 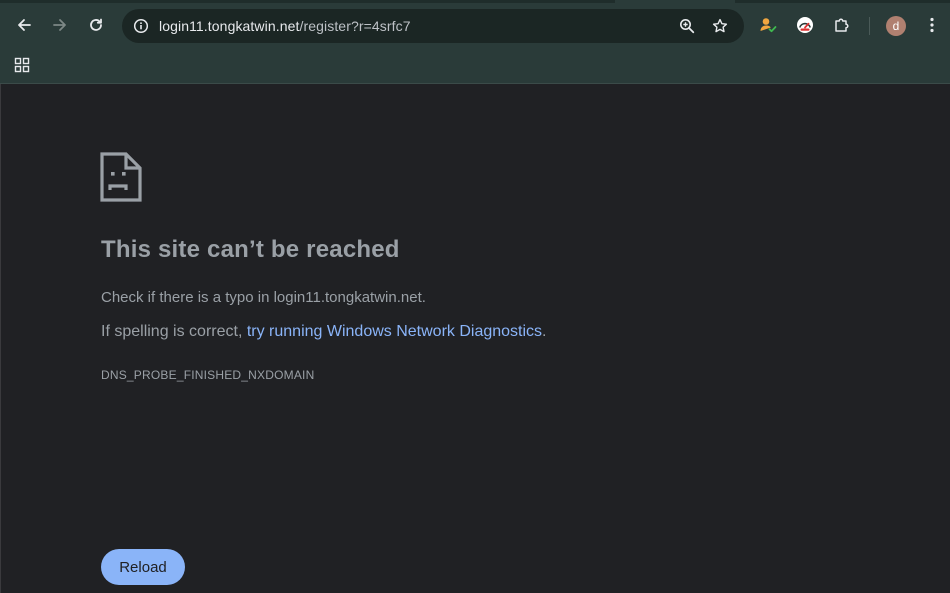 I want to click on arrow-left-icon, so click(x=24, y=25).